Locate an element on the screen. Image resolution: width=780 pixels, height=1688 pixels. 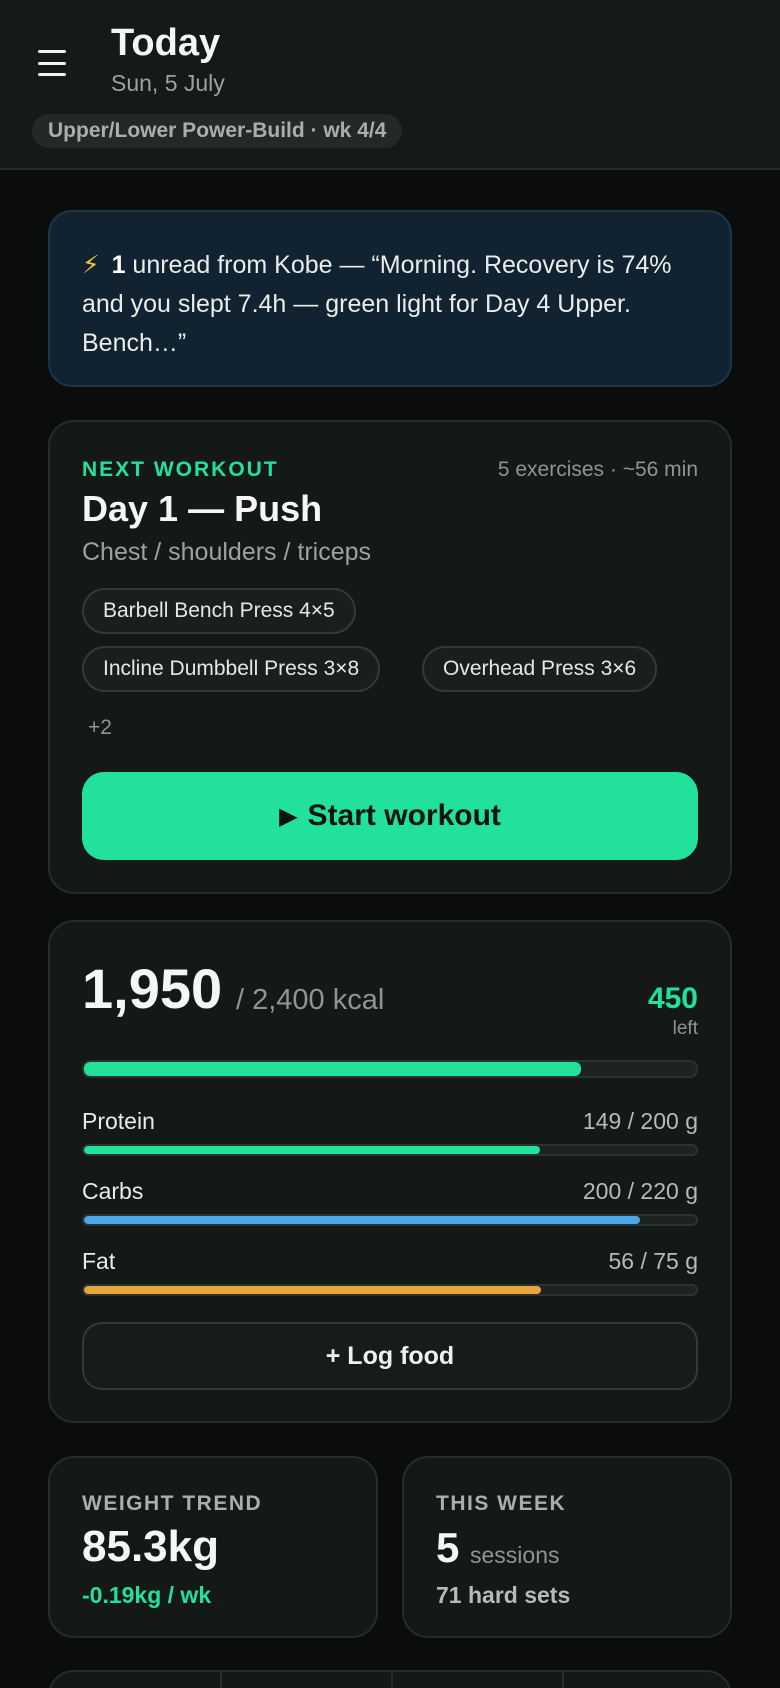
macro-value-fat: 56 / 75 g is located at coordinates (653, 1261).